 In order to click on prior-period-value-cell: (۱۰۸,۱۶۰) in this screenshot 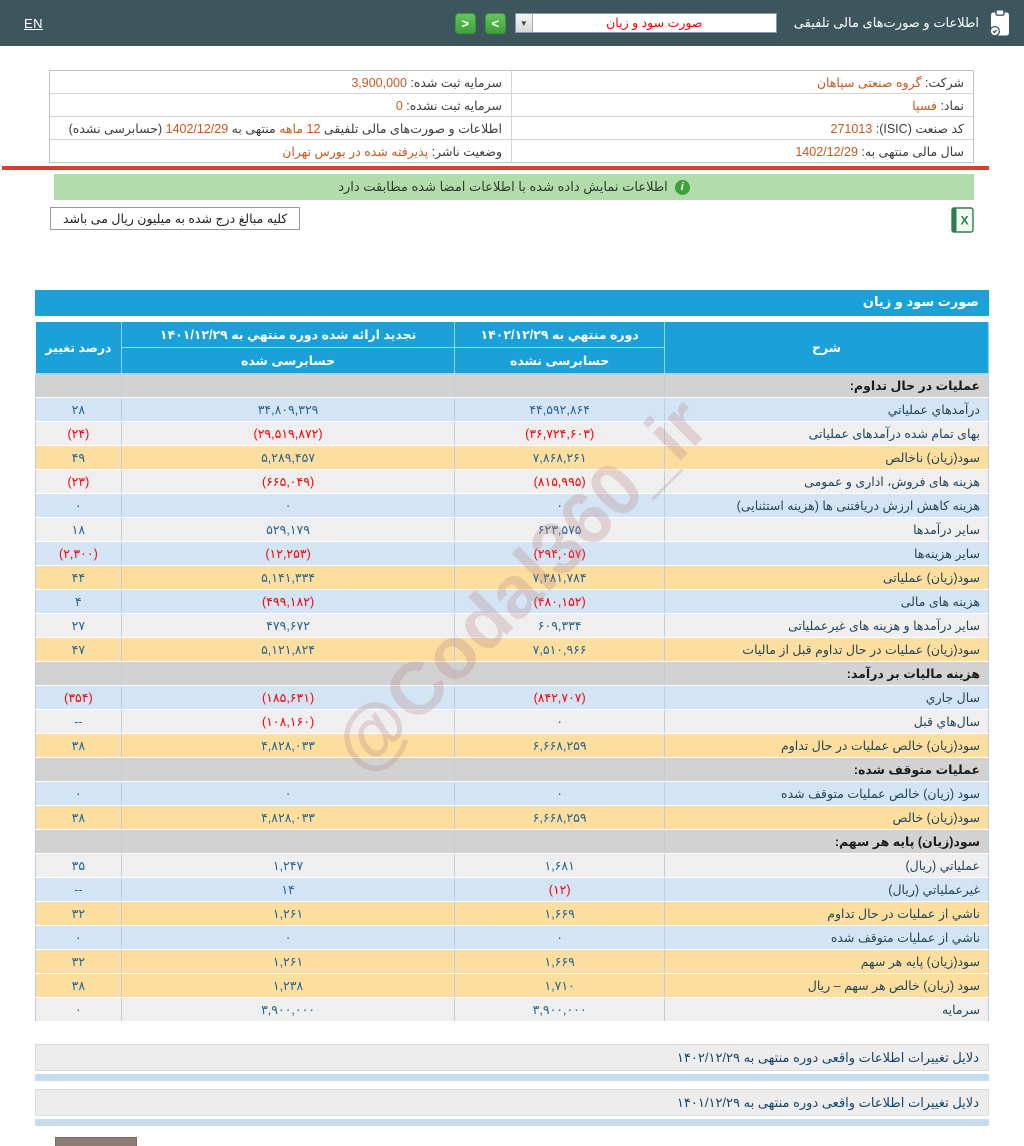, I will do `click(288, 721)`.